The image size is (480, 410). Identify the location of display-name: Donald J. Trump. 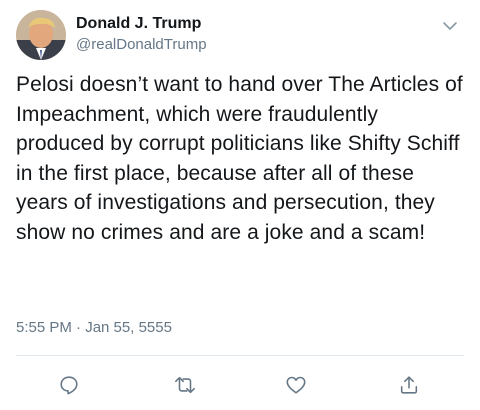
(141, 24).